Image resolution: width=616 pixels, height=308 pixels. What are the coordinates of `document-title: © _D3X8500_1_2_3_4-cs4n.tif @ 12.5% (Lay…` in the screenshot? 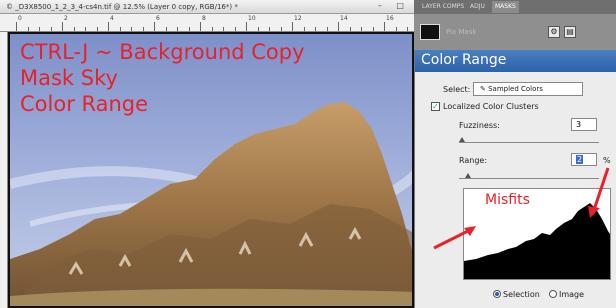 It's located at (122, 7).